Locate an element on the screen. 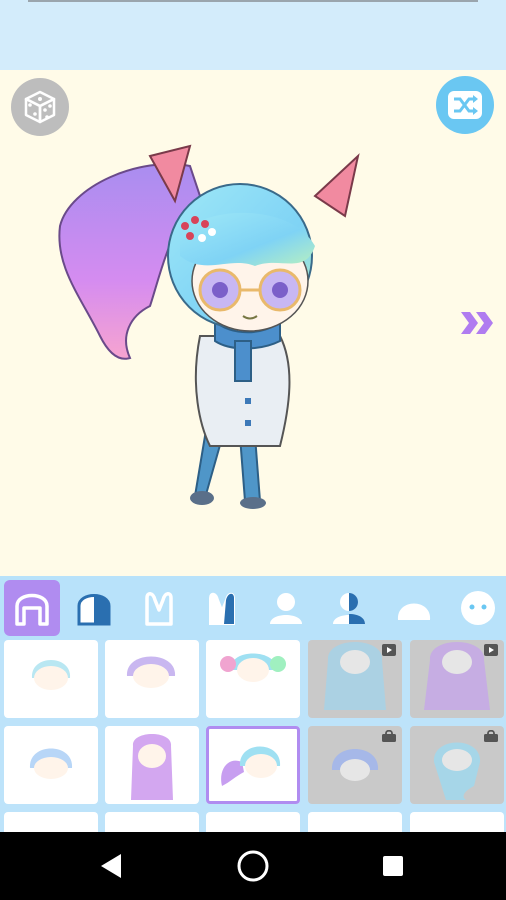  tab-ears-alt is located at coordinates (222, 608).